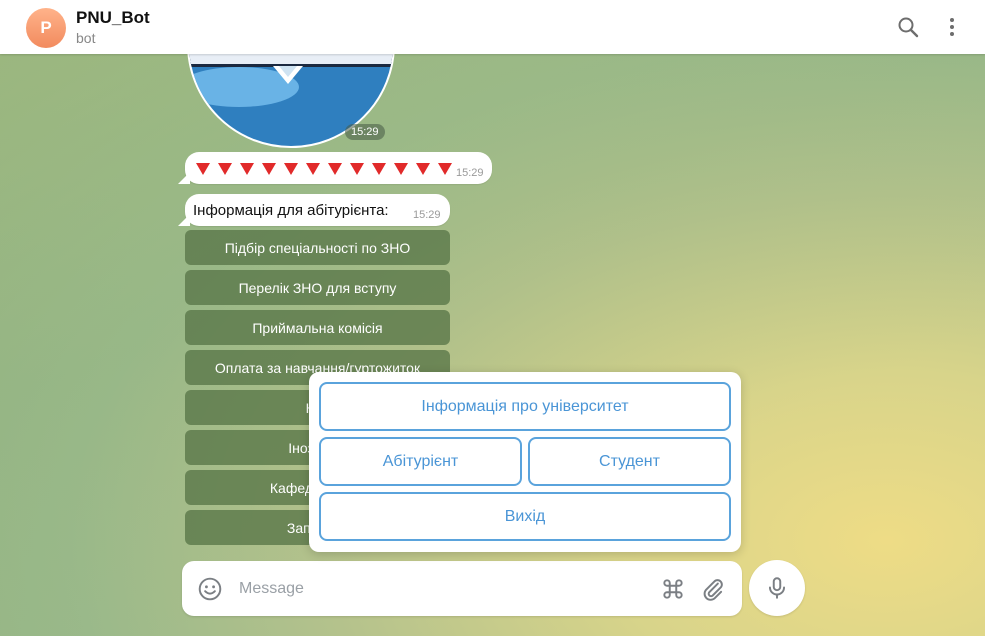  I want to click on inline-button-exam-list: Перелік ЗНО для вступу, so click(317, 287).